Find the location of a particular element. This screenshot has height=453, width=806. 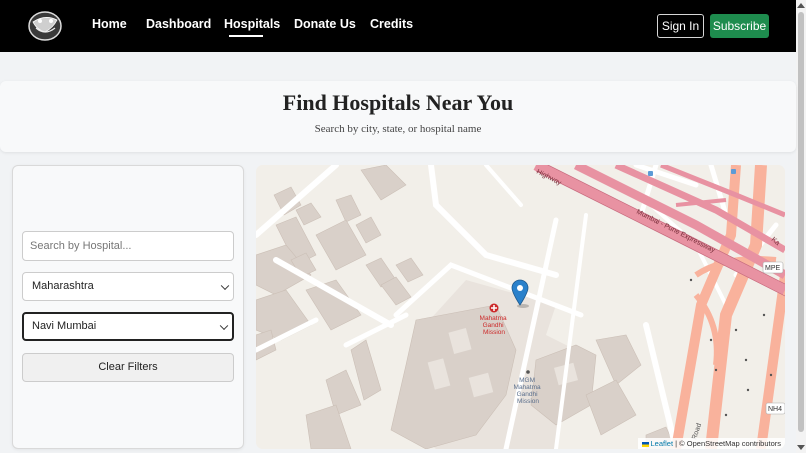

nav-credits: Credits is located at coordinates (391, 24).